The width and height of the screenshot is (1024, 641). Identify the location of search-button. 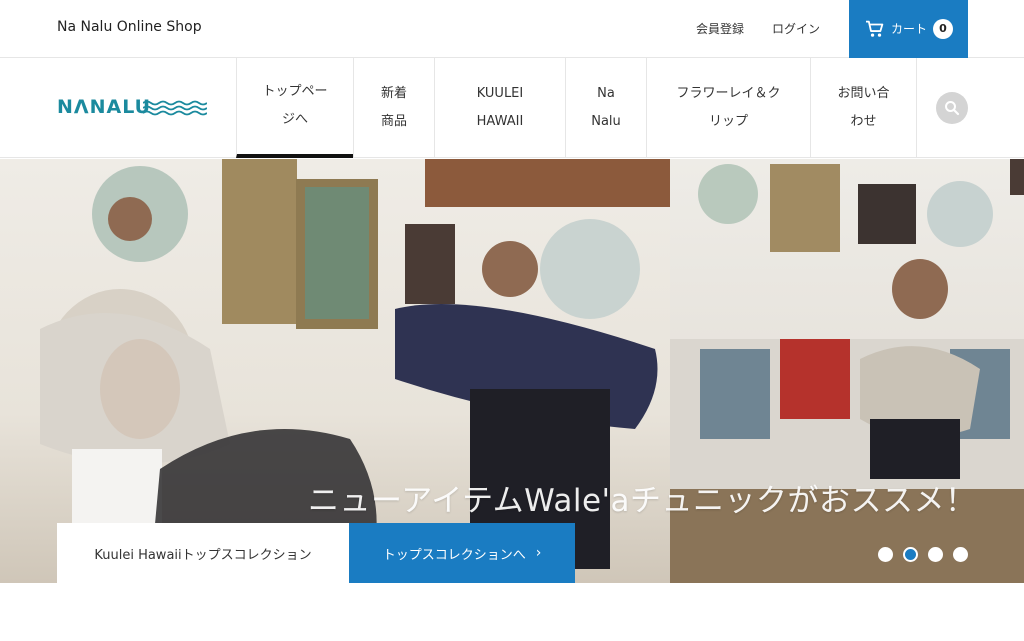
(952, 108).